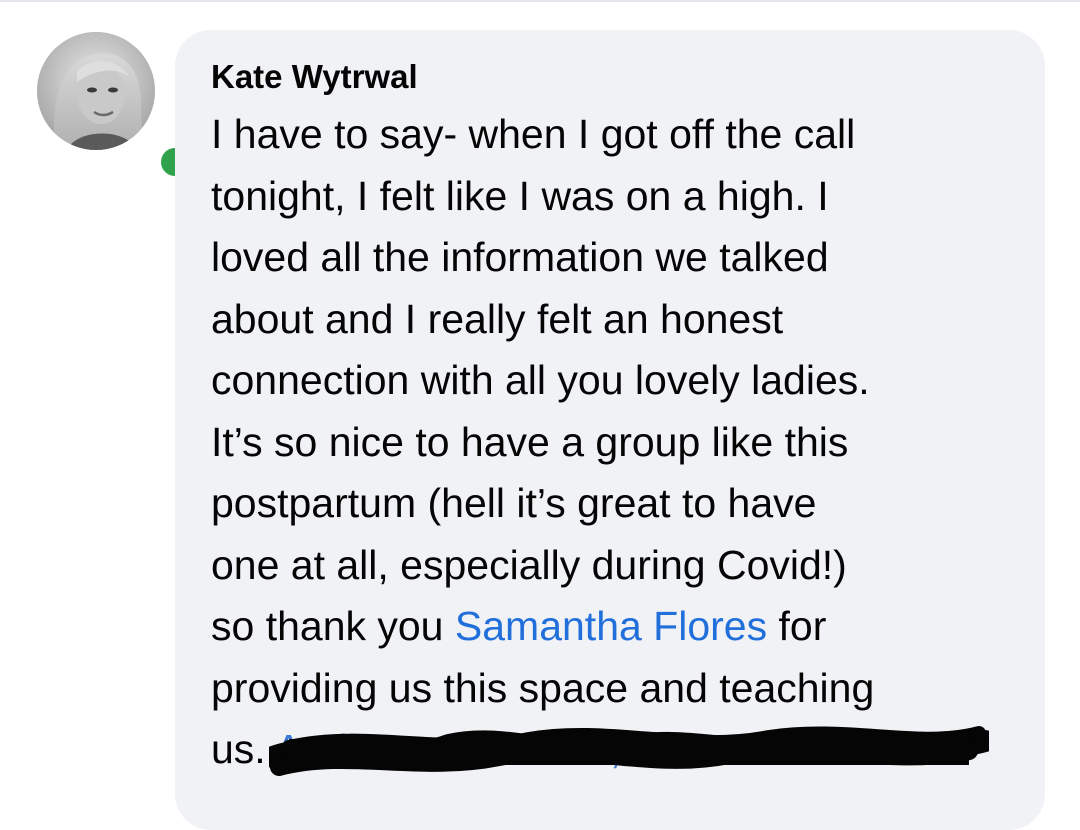 The height and width of the screenshot is (830, 1080). I want to click on mention-suffix-text: for, so click(797, 626).